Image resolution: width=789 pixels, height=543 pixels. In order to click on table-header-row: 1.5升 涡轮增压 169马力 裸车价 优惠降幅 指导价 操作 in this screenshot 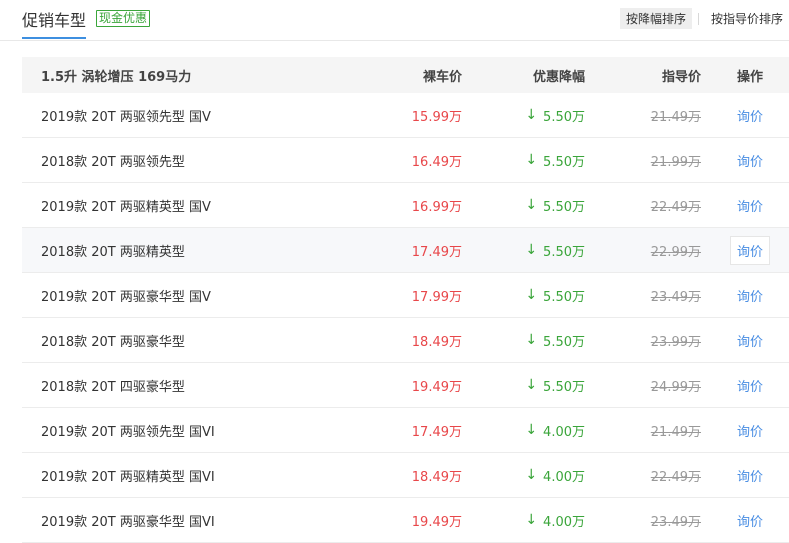, I will do `click(405, 75)`.